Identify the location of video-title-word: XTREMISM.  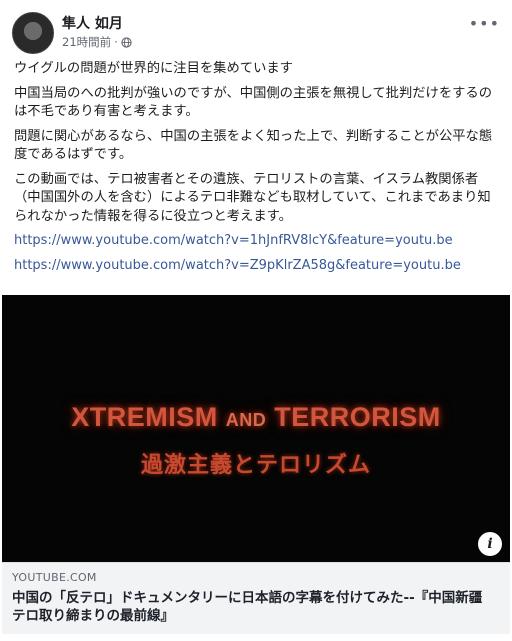
(144, 417).